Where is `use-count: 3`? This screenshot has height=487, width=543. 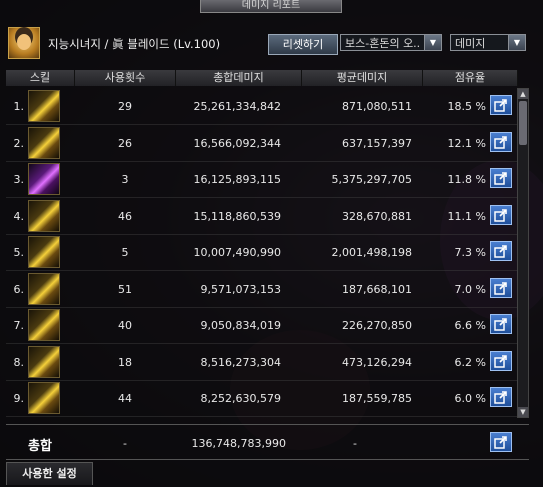
use-count: 3 is located at coordinates (125, 179).